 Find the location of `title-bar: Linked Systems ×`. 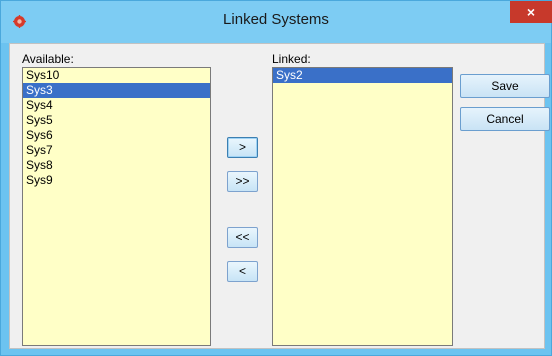

title-bar: Linked Systems × is located at coordinates (276, 22).